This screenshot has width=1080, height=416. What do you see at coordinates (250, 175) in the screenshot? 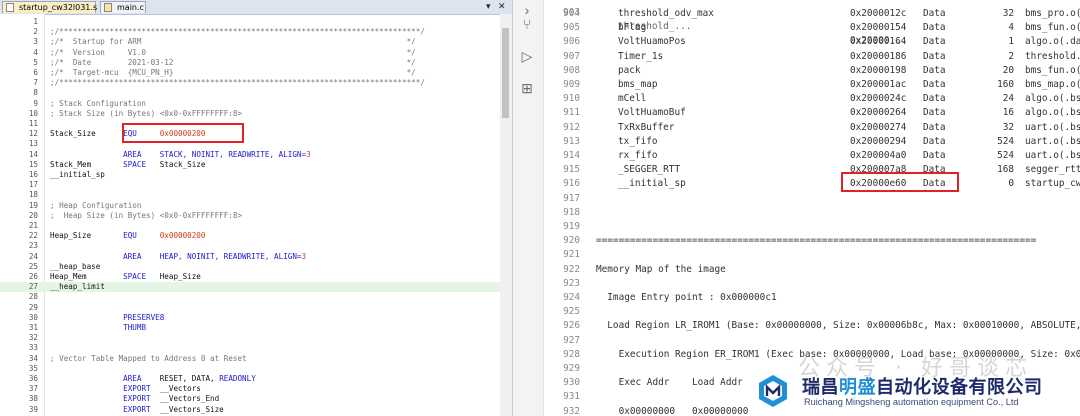
I see `code-line: 16 __initial_sp` at bounding box center [250, 175].